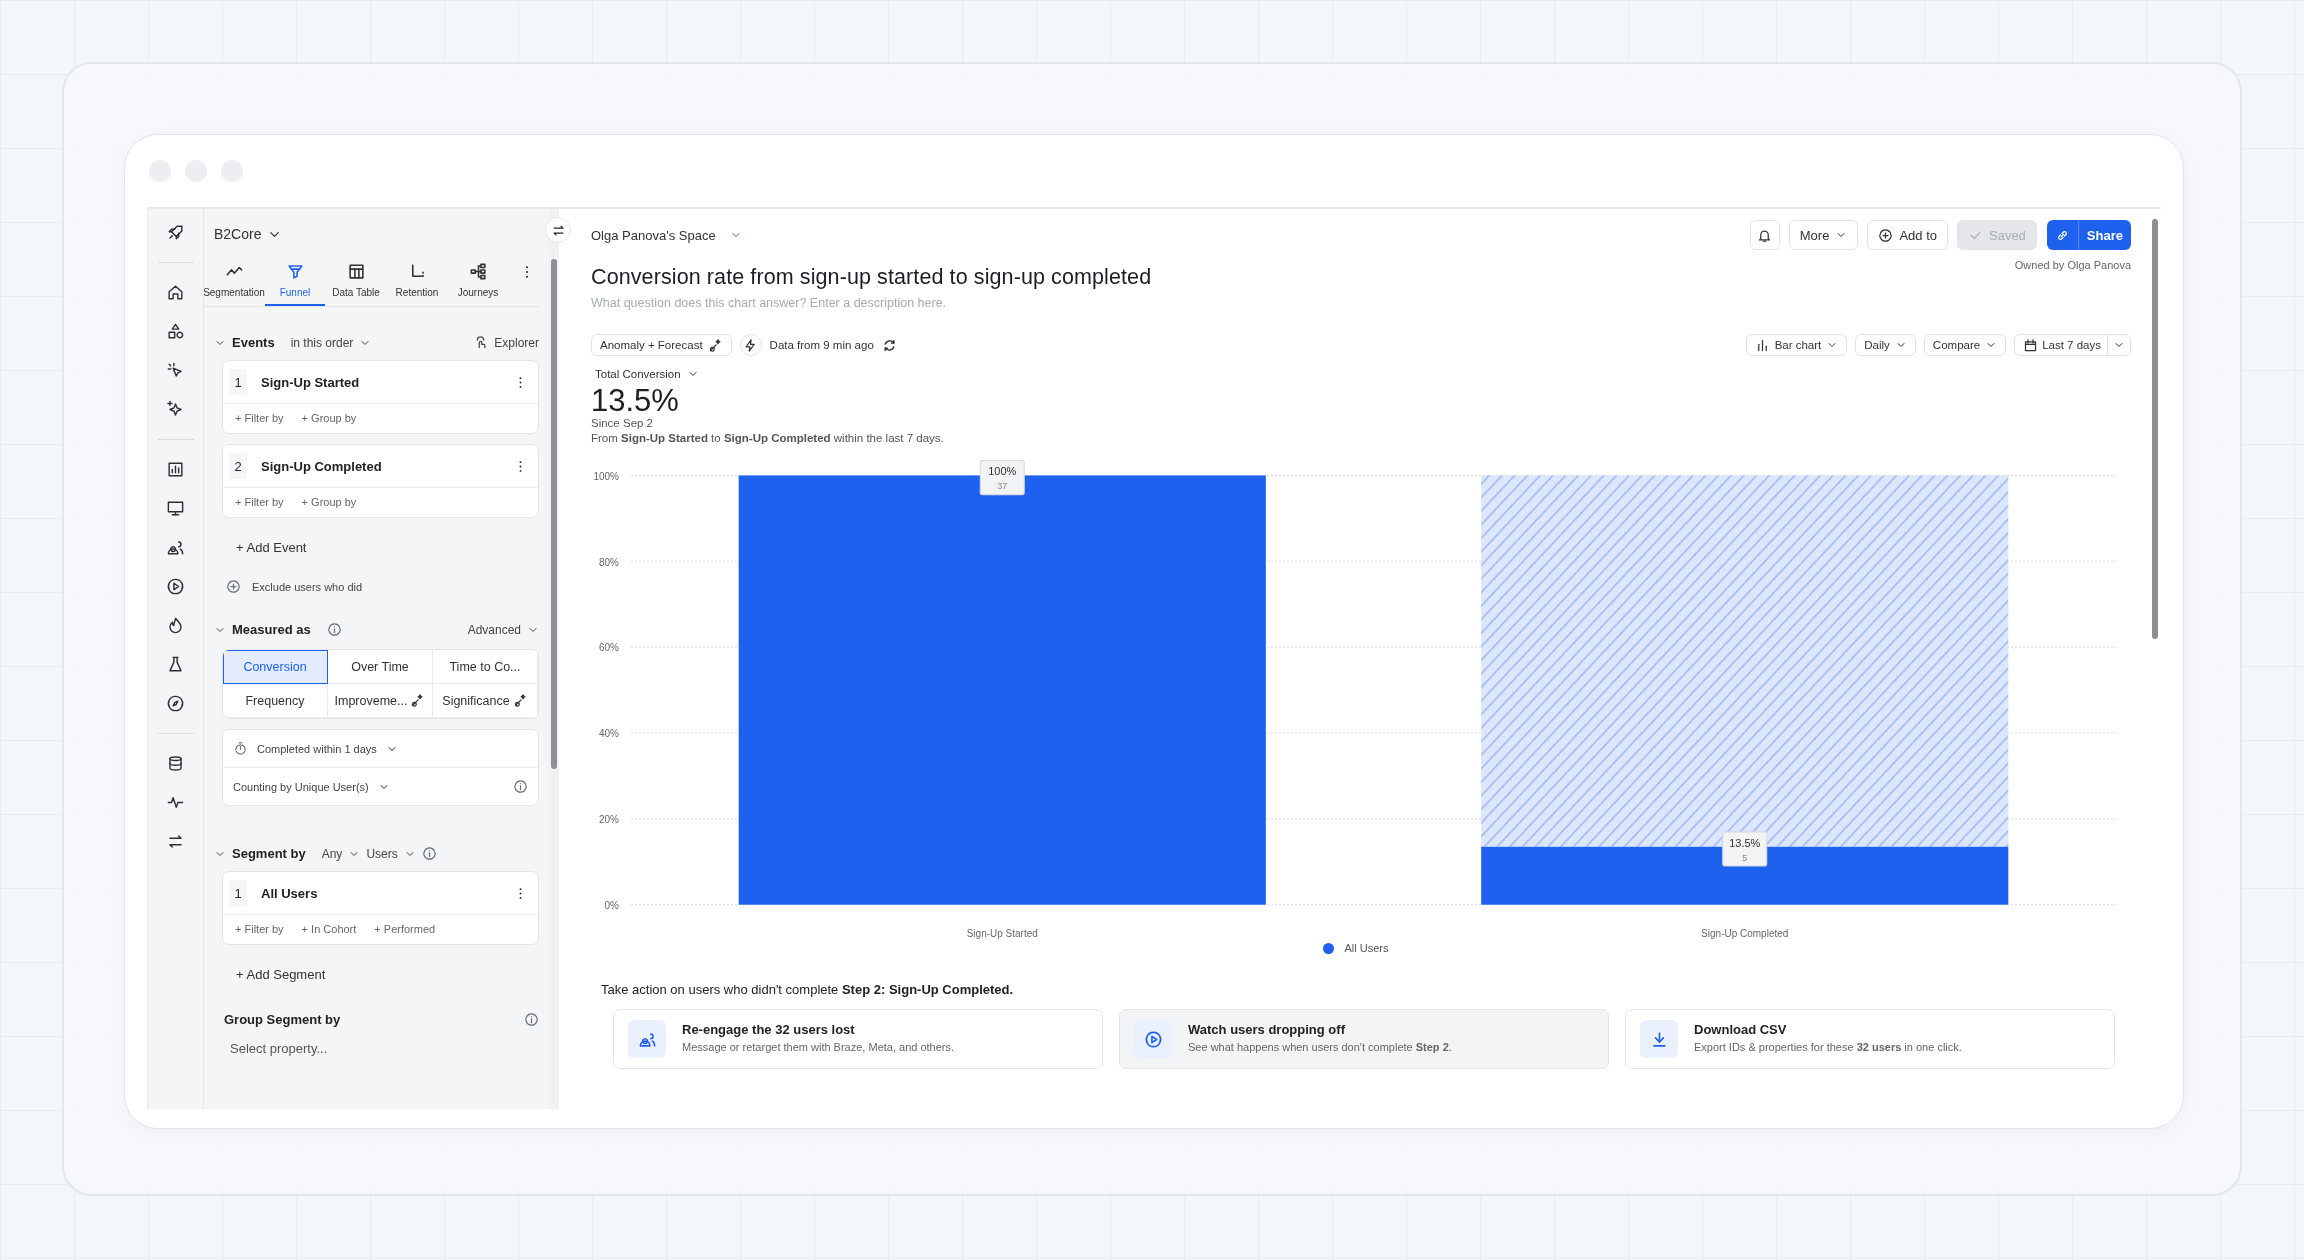 Image resolution: width=2304 pixels, height=1260 pixels. What do you see at coordinates (750, 345) in the screenshot?
I see `bolt-button` at bounding box center [750, 345].